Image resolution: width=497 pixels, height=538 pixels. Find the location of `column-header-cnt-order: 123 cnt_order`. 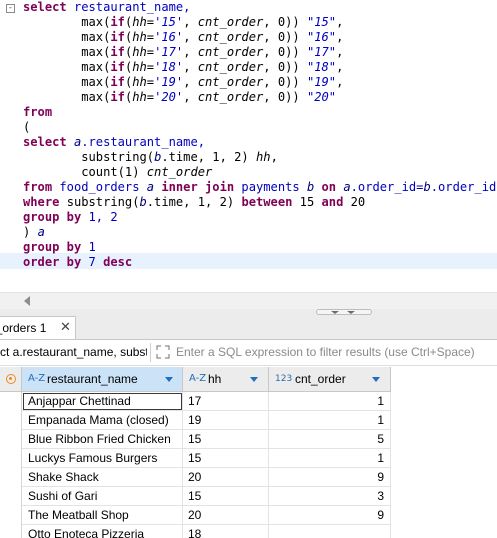

column-header-cnt-order: 123 cnt_order is located at coordinates (330, 379).